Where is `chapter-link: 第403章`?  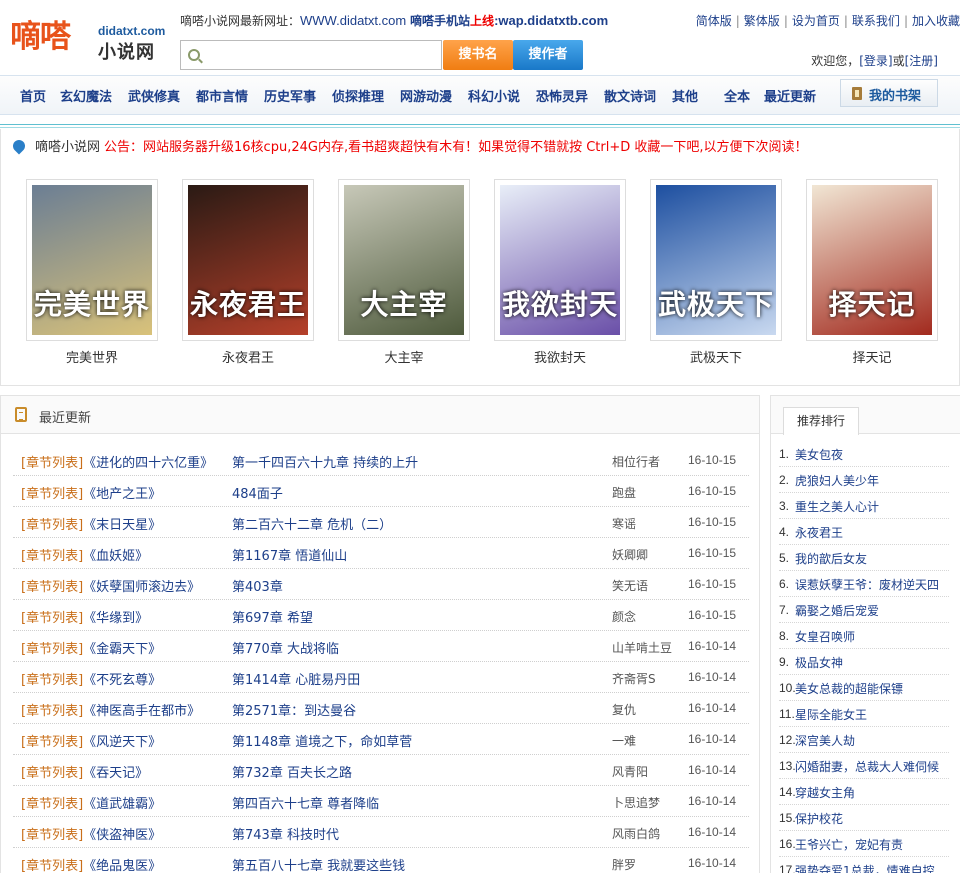
chapter-link: 第403章 is located at coordinates (257, 585).